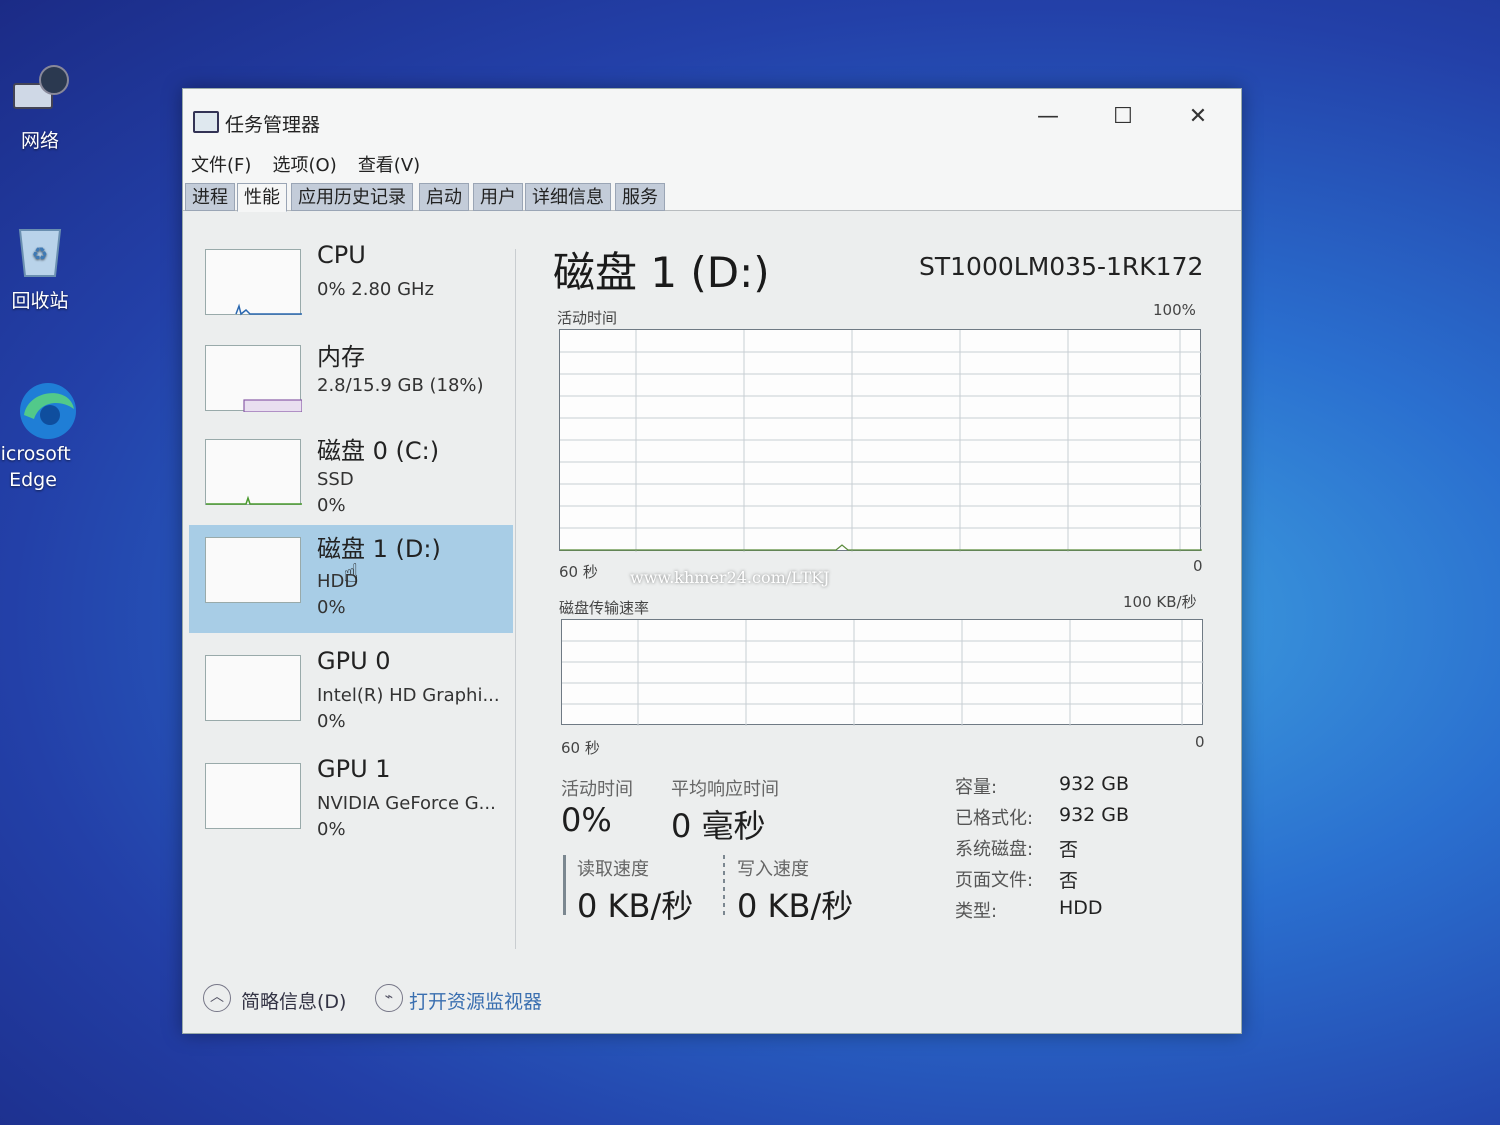 Image resolution: width=1500 pixels, height=1125 pixels. I want to click on sidebar-item-title: 磁盘 0 (C:), so click(378, 451).